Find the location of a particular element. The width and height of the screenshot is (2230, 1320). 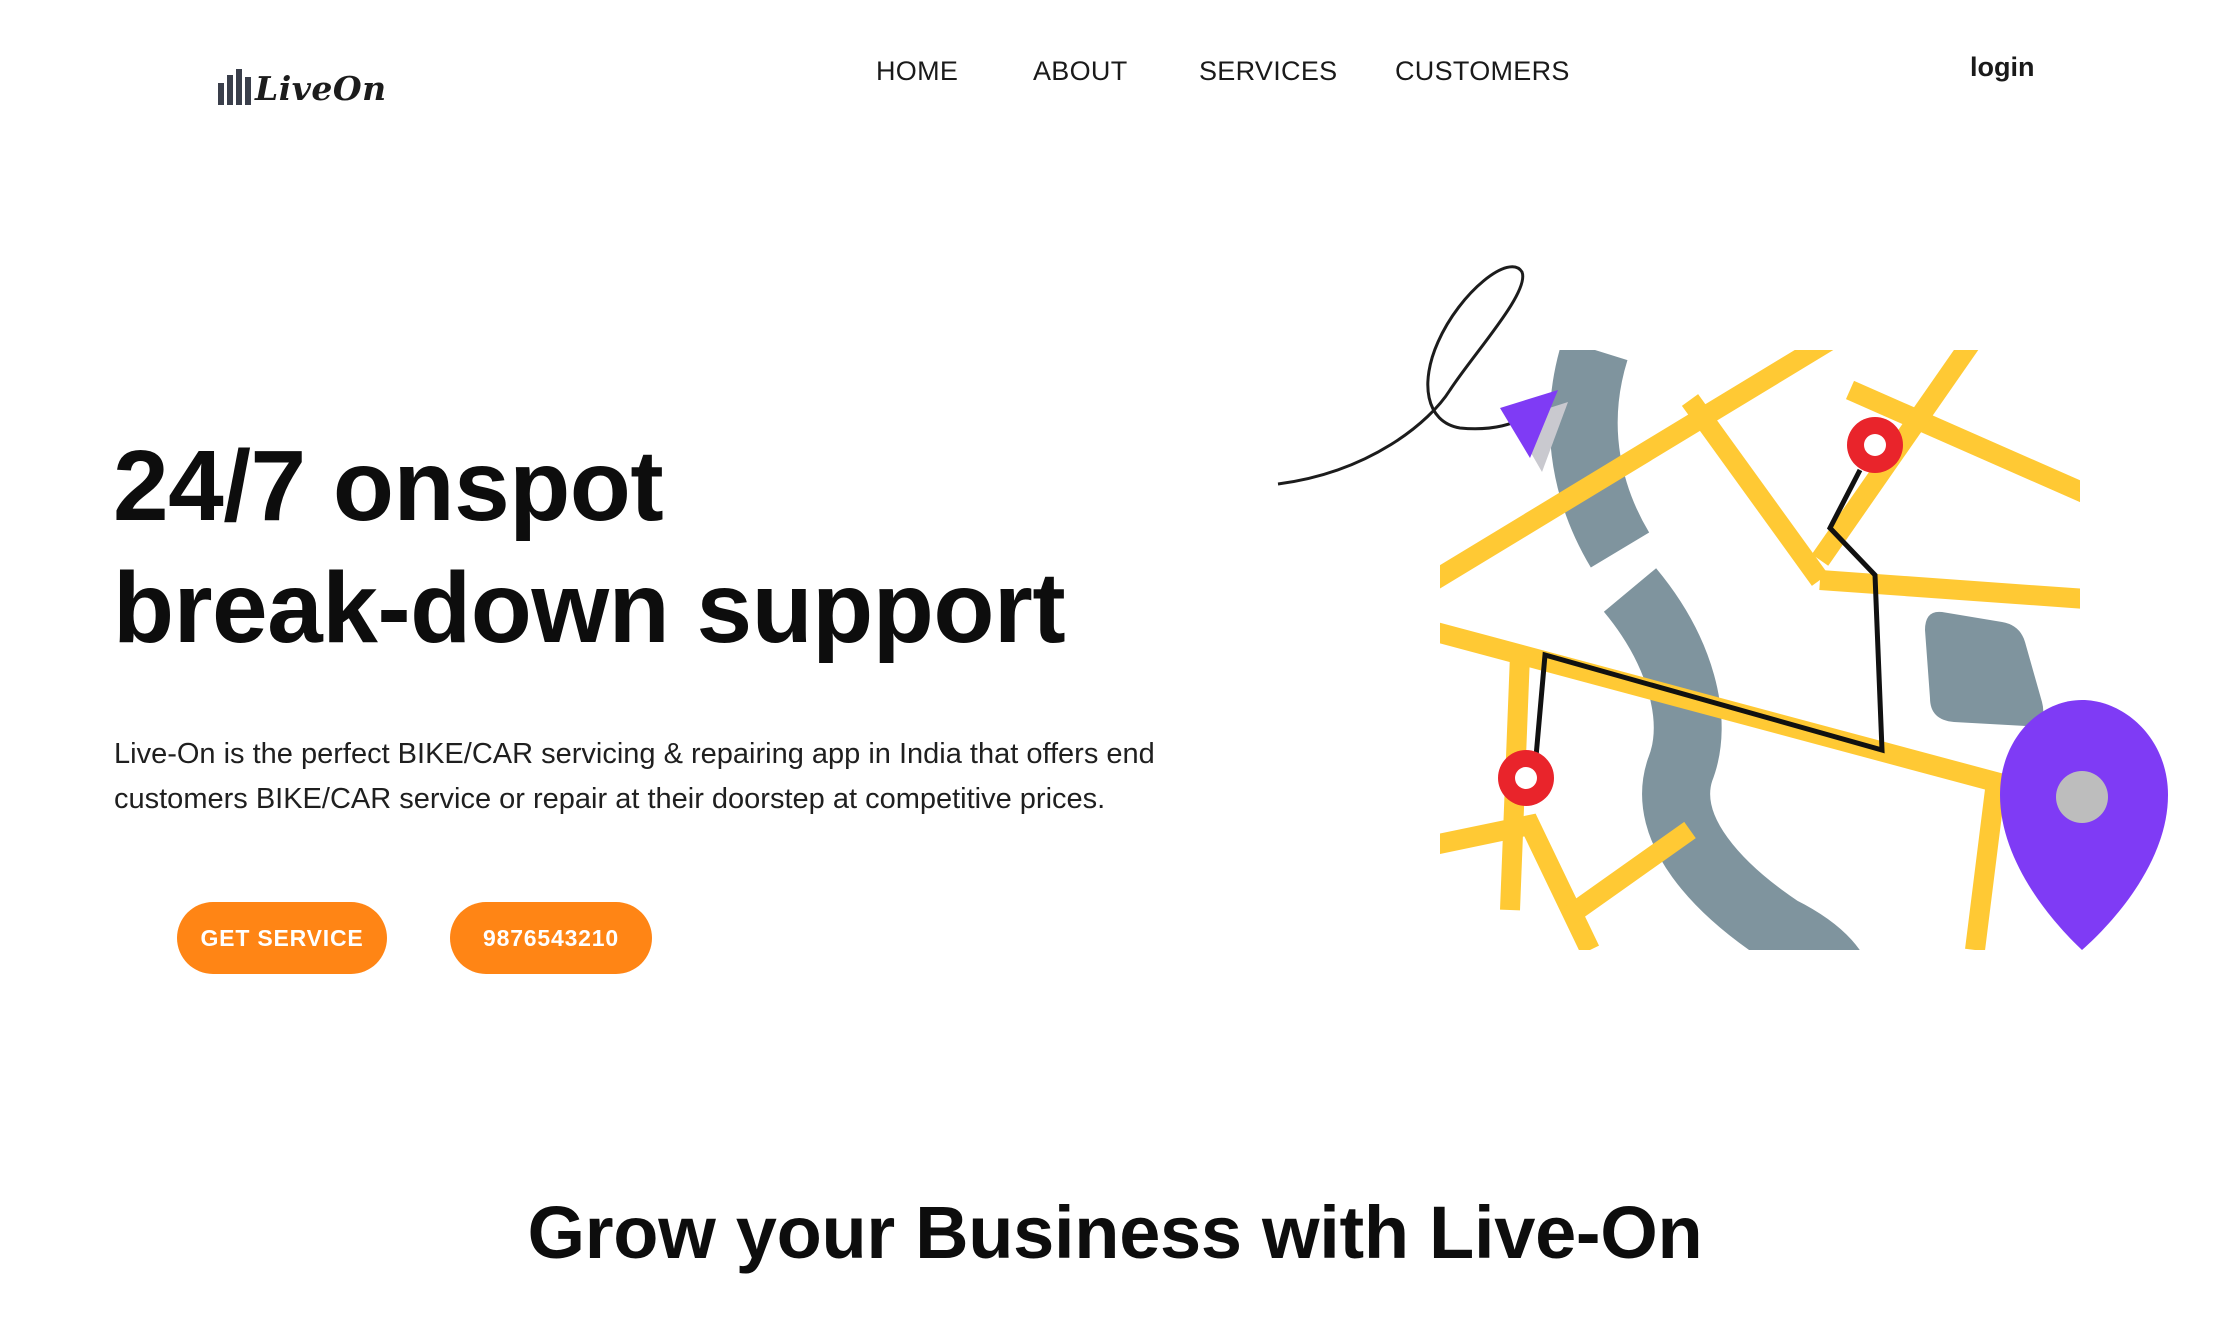

phone-button: 9876543210 is located at coordinates (551, 938).